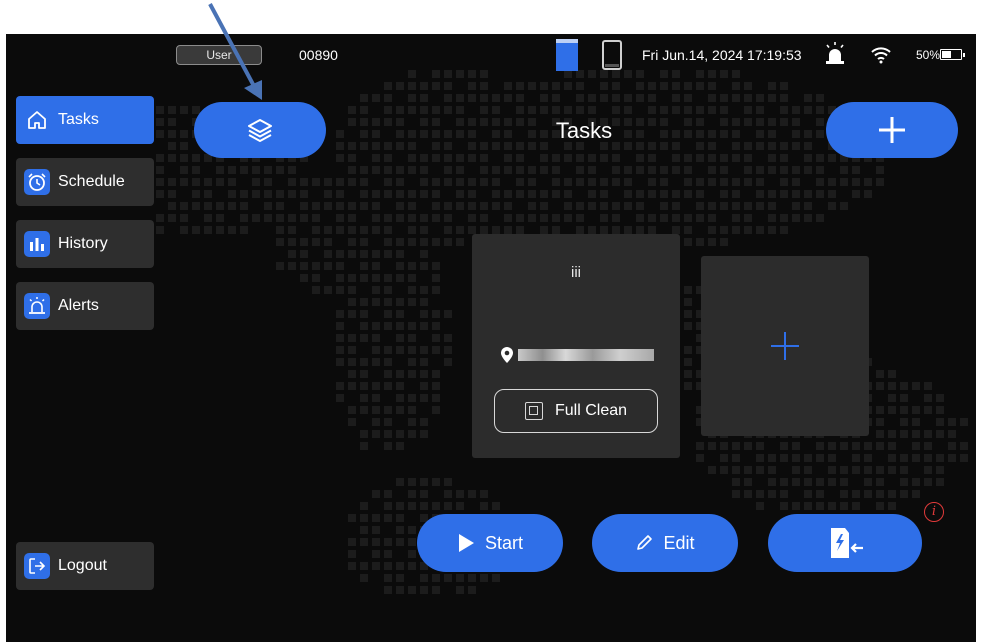  What do you see at coordinates (37, 244) in the screenshot?
I see `bar-chart-icon` at bounding box center [37, 244].